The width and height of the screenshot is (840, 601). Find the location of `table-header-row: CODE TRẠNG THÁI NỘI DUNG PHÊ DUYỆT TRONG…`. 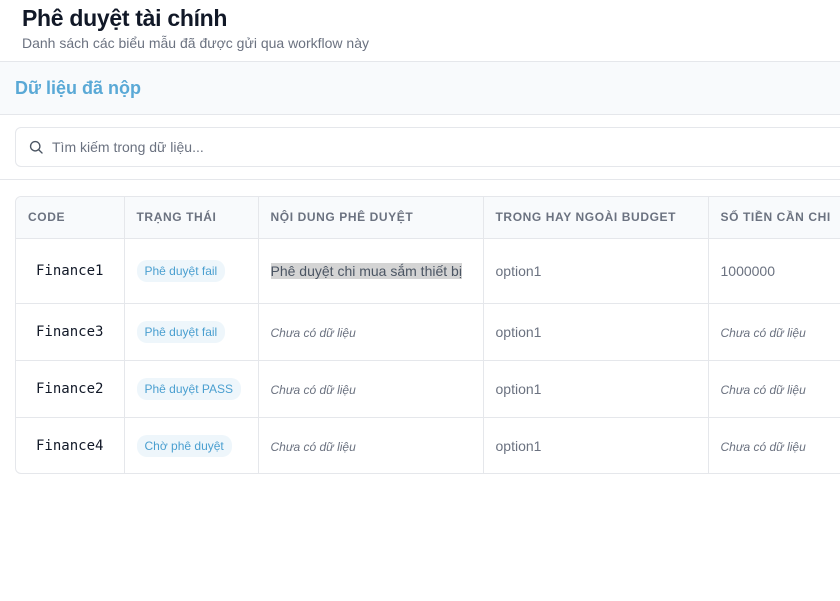

table-header-row: CODE TRẠNG THÁI NỘI DUNG PHÊ DUYỆT TRONG… is located at coordinates (428, 218).